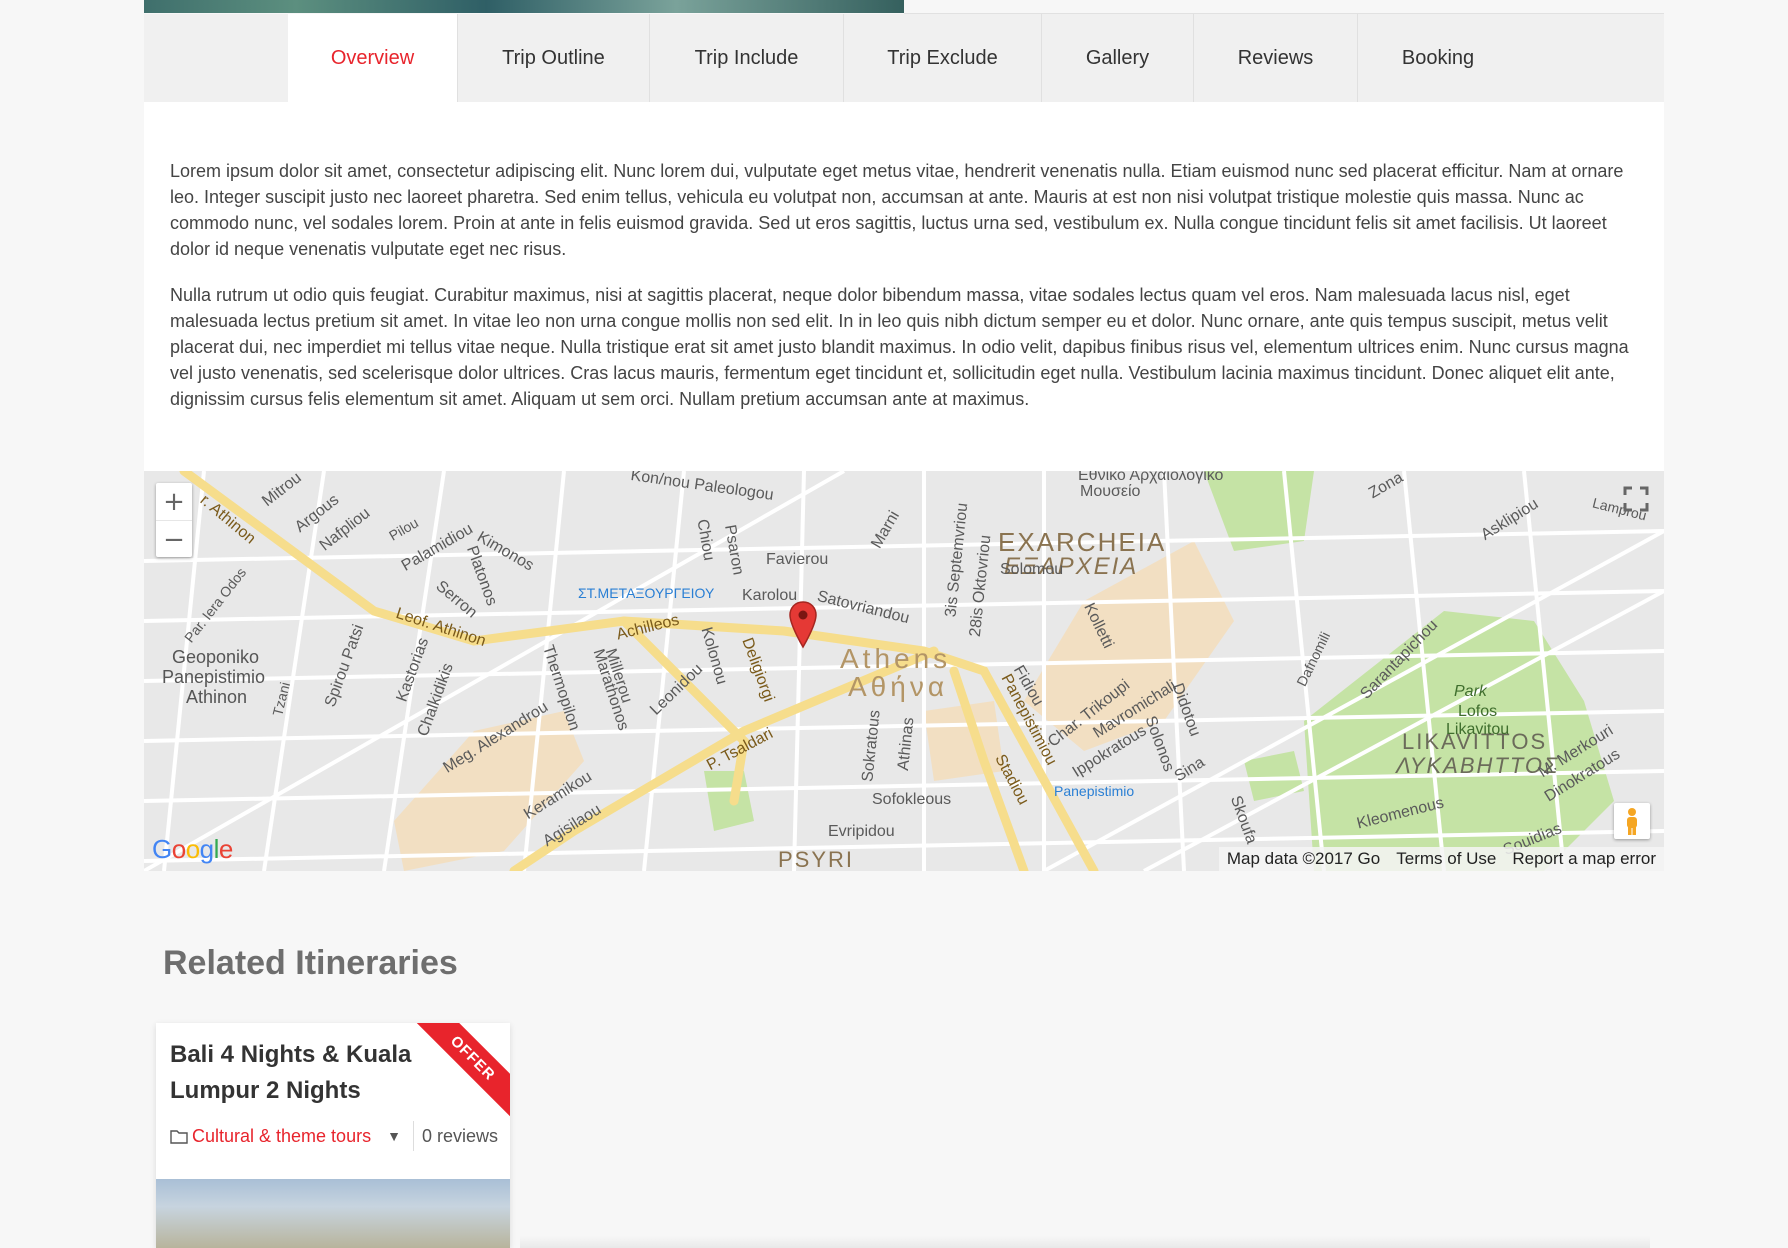 The image size is (1788, 1248). I want to click on street-label-solomou: Solomou, so click(1032, 569).